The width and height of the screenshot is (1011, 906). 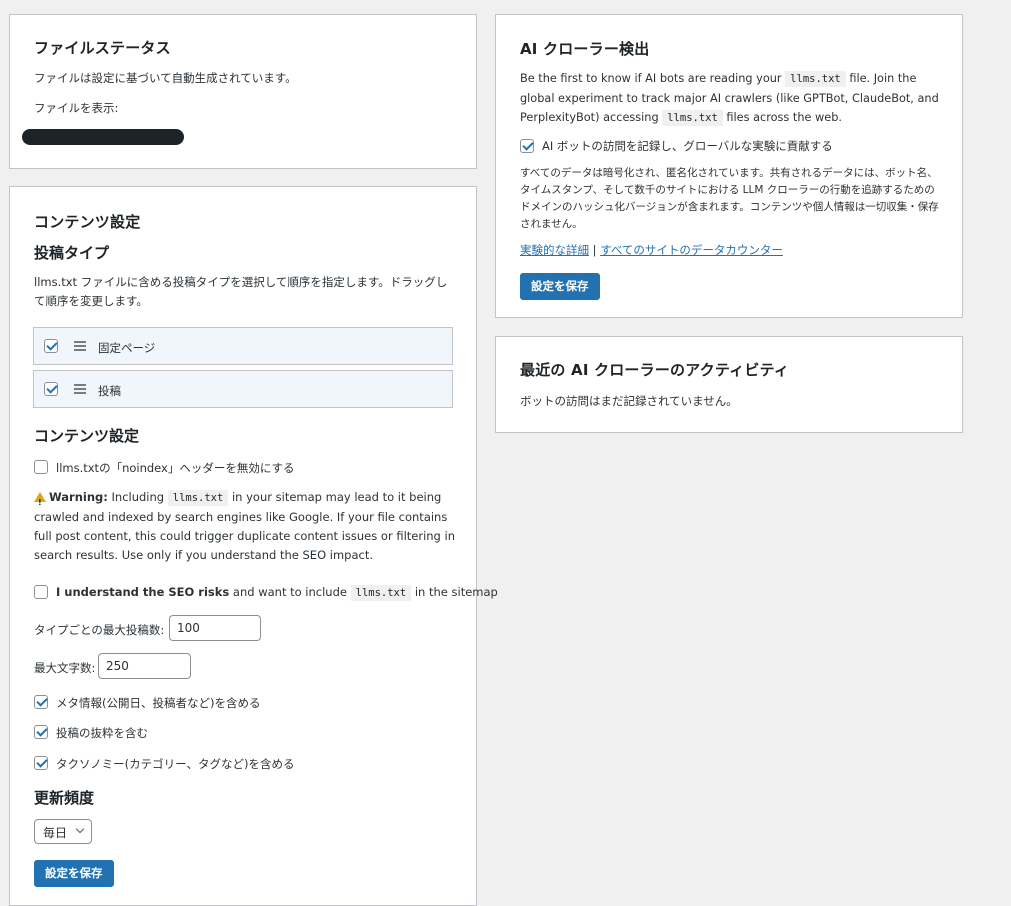 I want to click on intro-code-1: llms.txt, so click(x=815, y=79).